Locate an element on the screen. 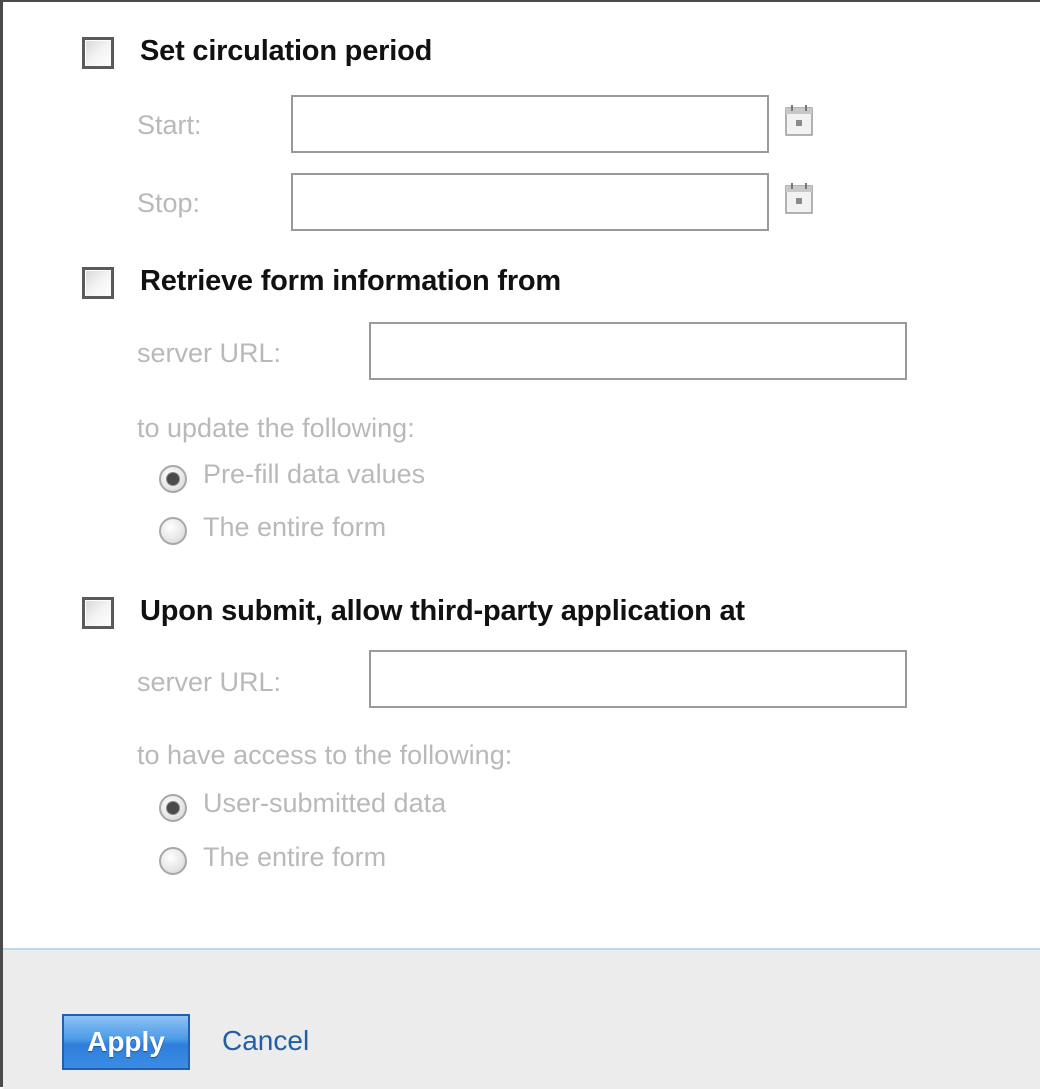  cancel-link: Cancel is located at coordinates (265, 1041).